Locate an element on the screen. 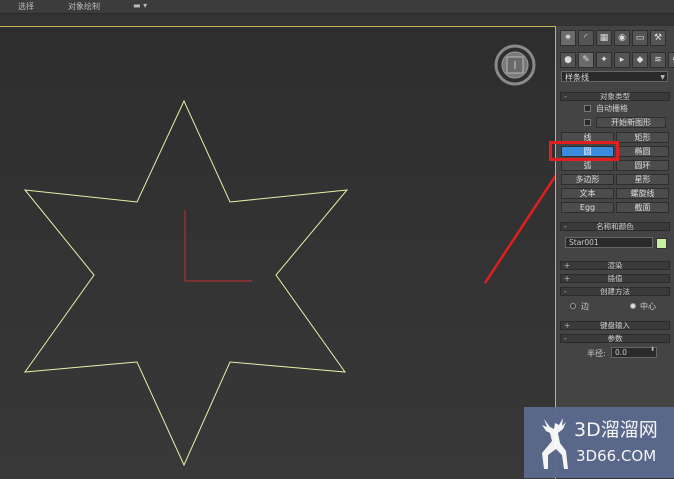  object-type-header: - 对象类型 is located at coordinates (615, 96).